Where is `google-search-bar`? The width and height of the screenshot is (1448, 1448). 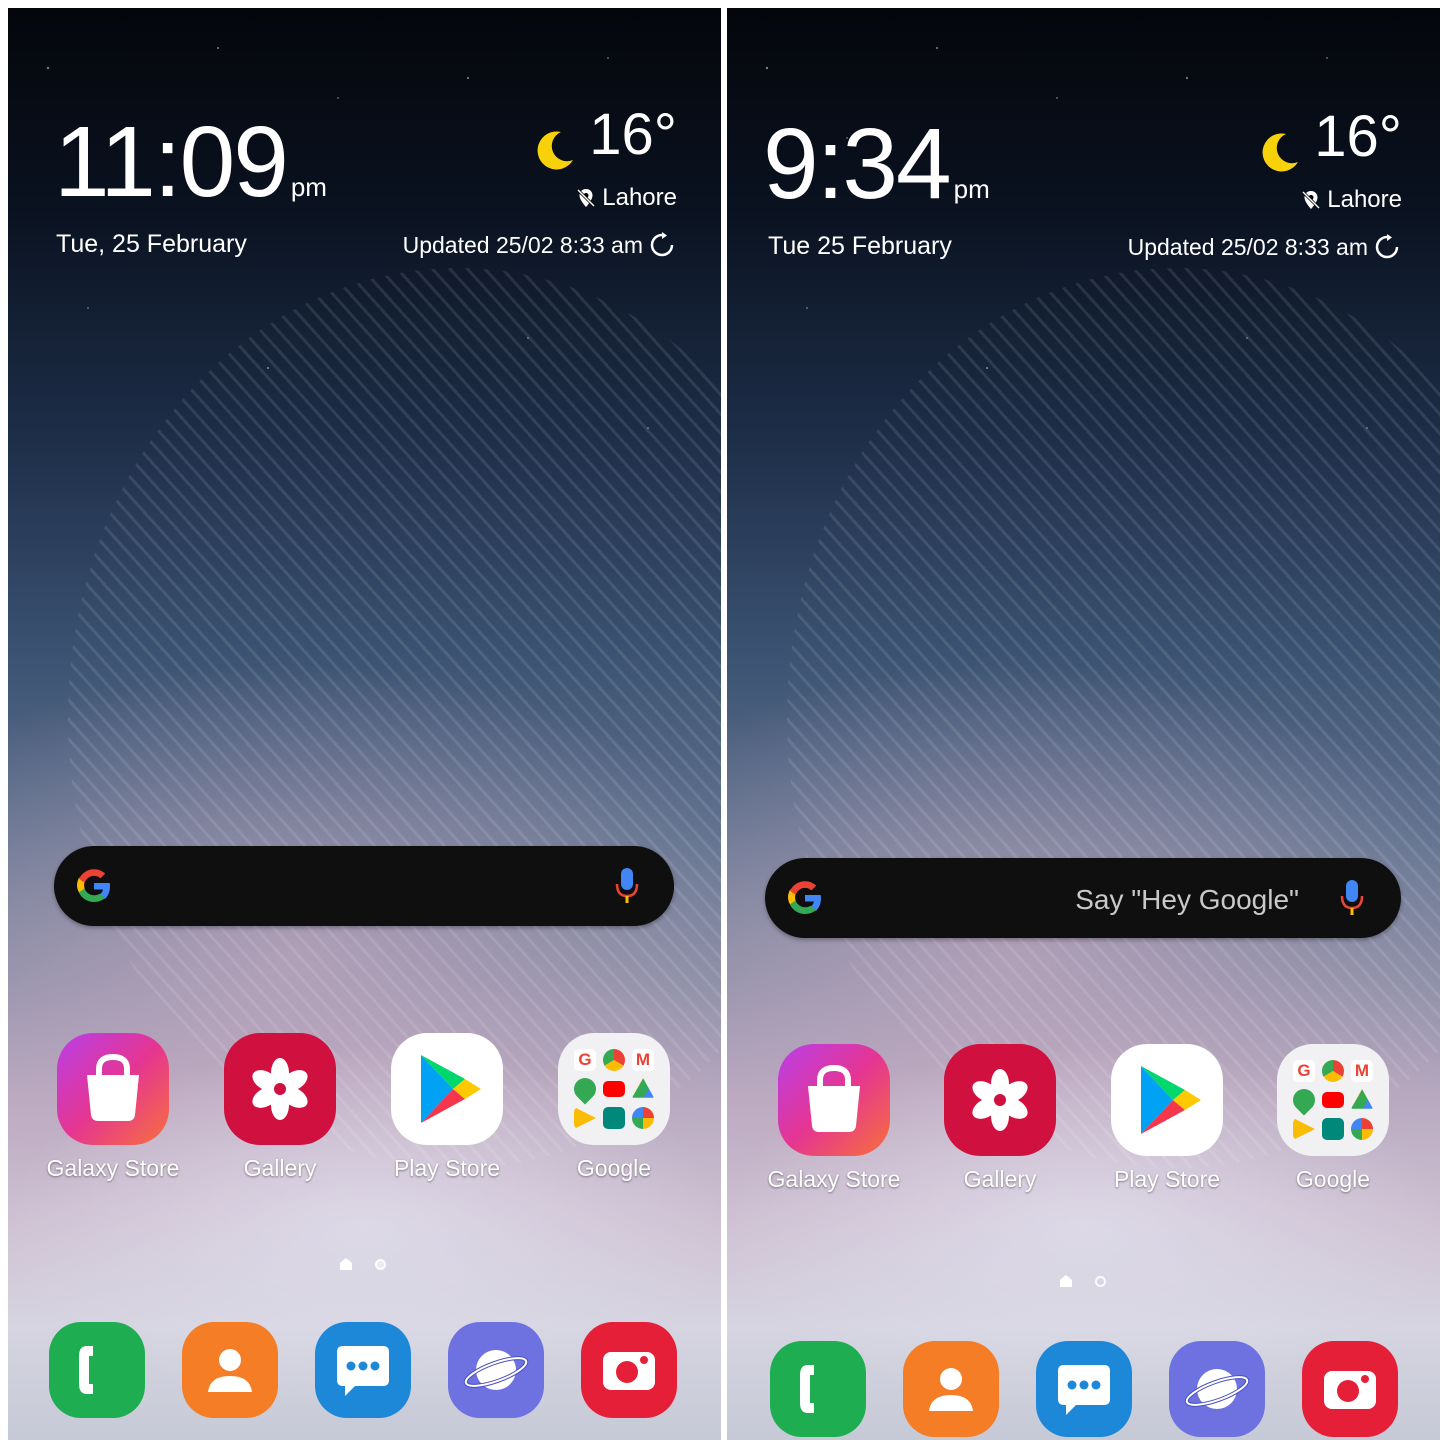
google-search-bar is located at coordinates (364, 886).